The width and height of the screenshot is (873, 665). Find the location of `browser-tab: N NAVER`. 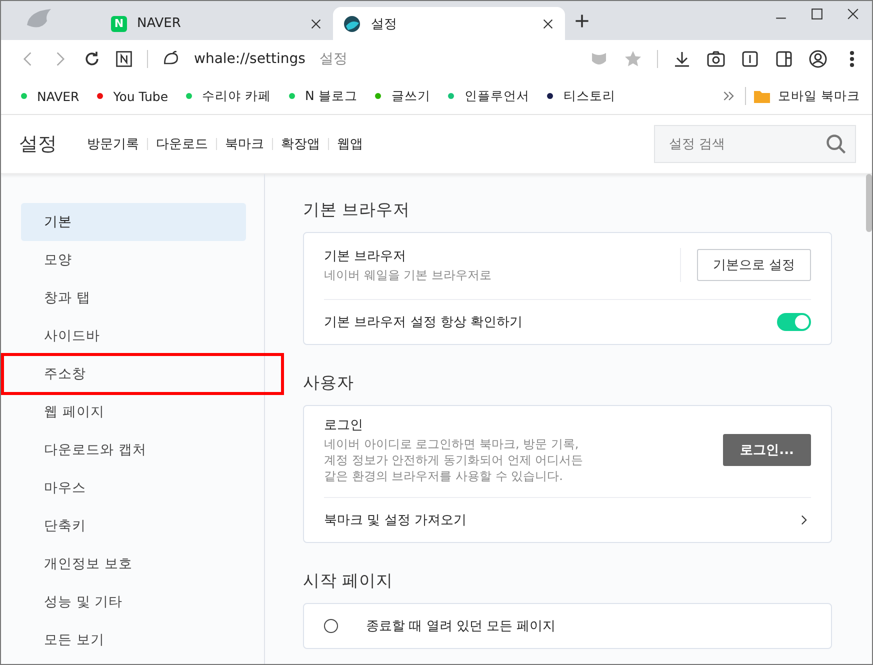

browser-tab: N NAVER is located at coordinates (217, 23).